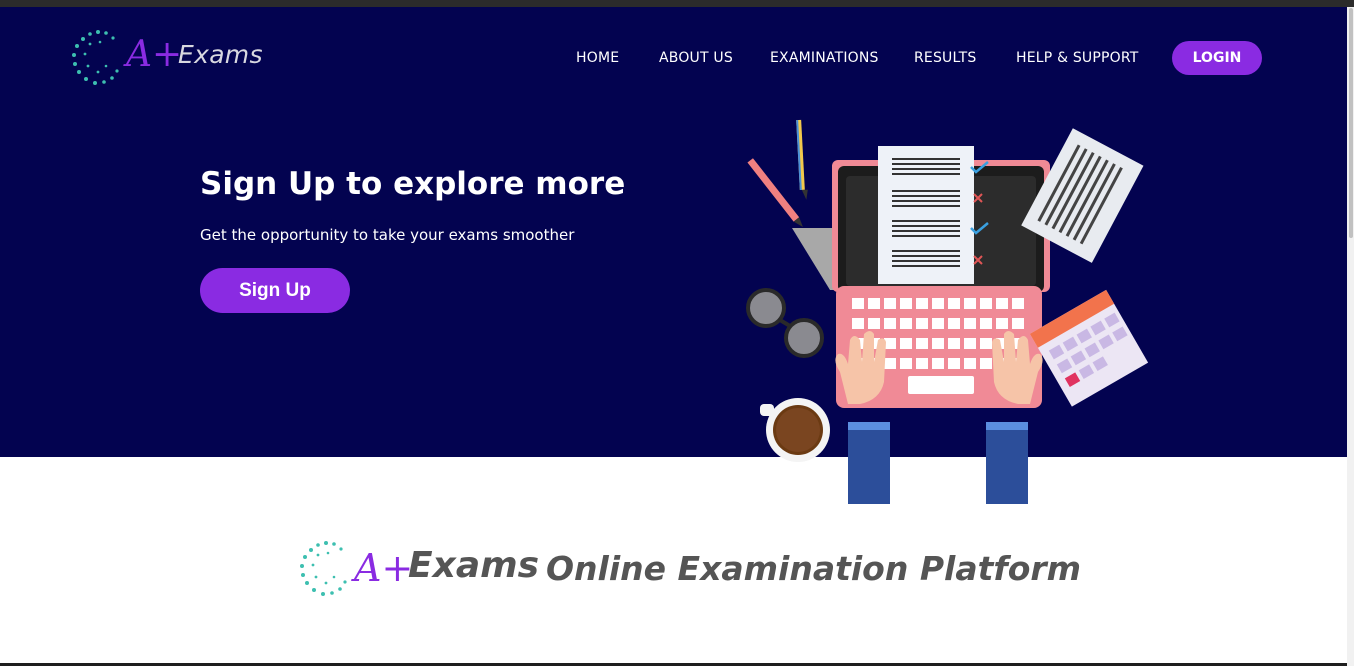 The height and width of the screenshot is (666, 1354). Describe the element at coordinates (1089, 348) in the screenshot. I see `calendar-icon` at that location.